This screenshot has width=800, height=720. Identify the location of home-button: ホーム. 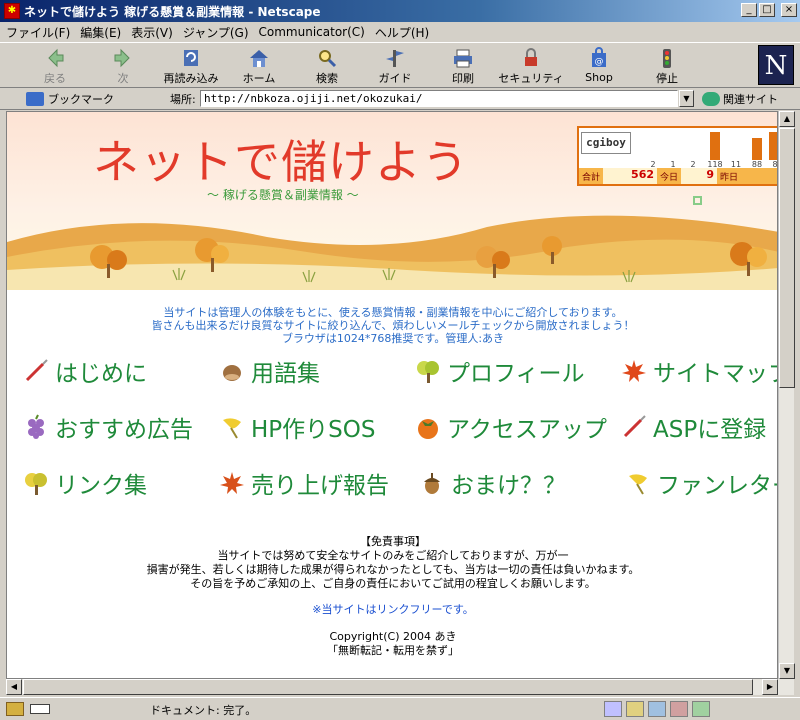
(259, 67).